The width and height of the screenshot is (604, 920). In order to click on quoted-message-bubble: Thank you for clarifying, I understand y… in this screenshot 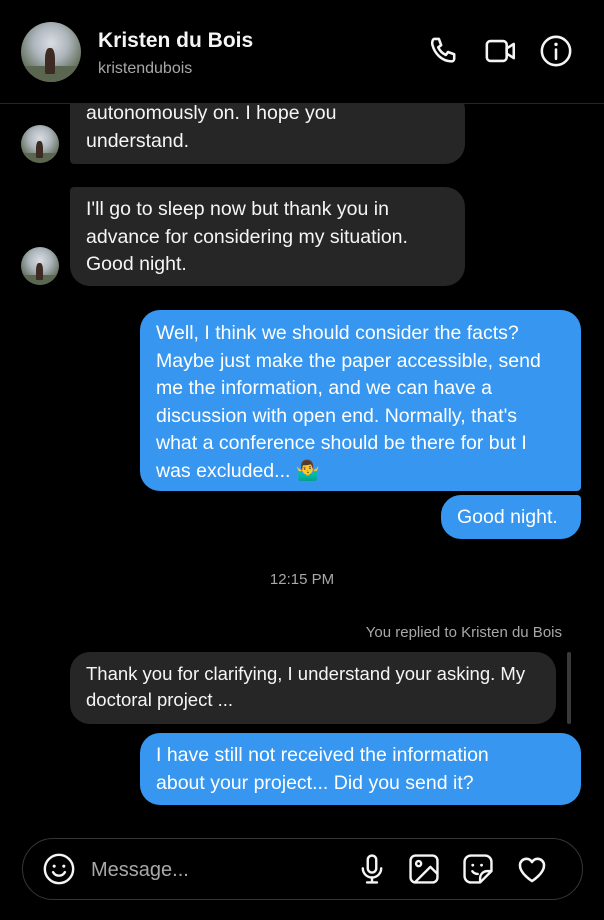, I will do `click(313, 688)`.